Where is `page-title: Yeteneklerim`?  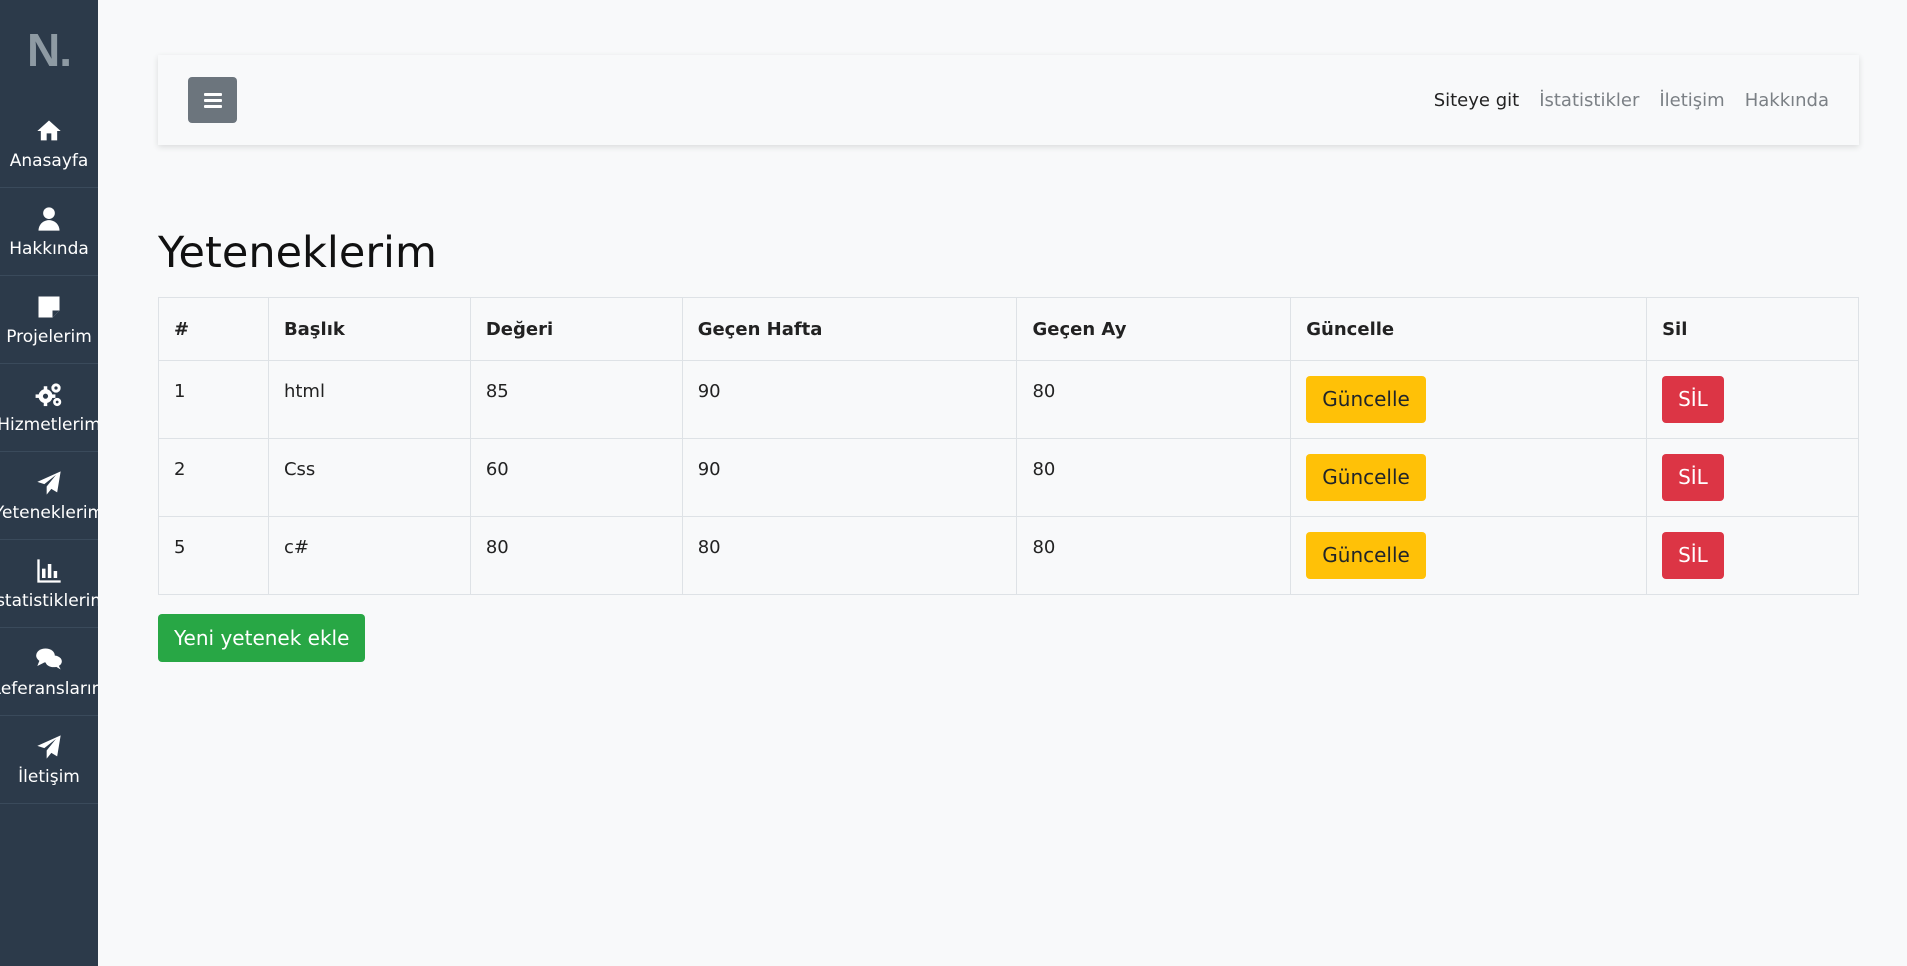
page-title: Yeteneklerim is located at coordinates (297, 253).